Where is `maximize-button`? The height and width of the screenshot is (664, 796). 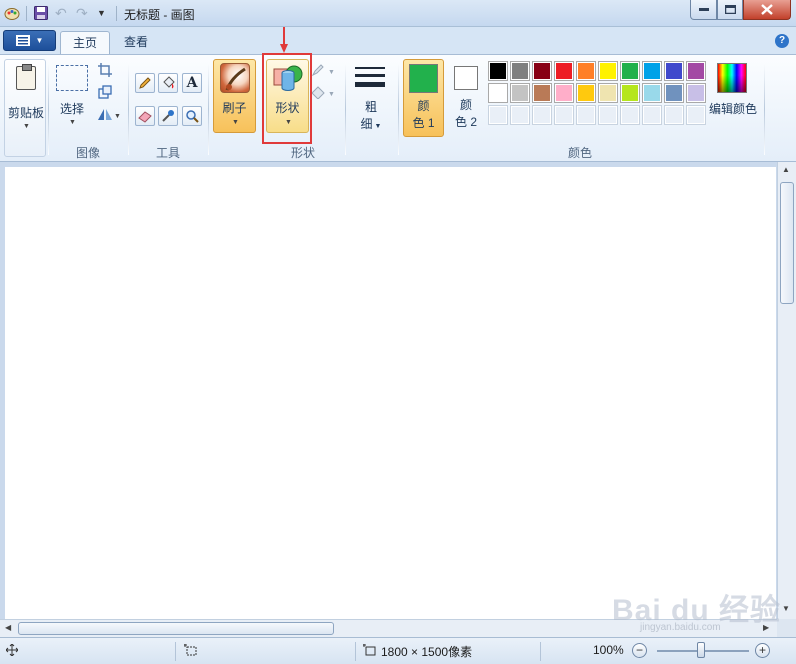 maximize-button is located at coordinates (730, 10).